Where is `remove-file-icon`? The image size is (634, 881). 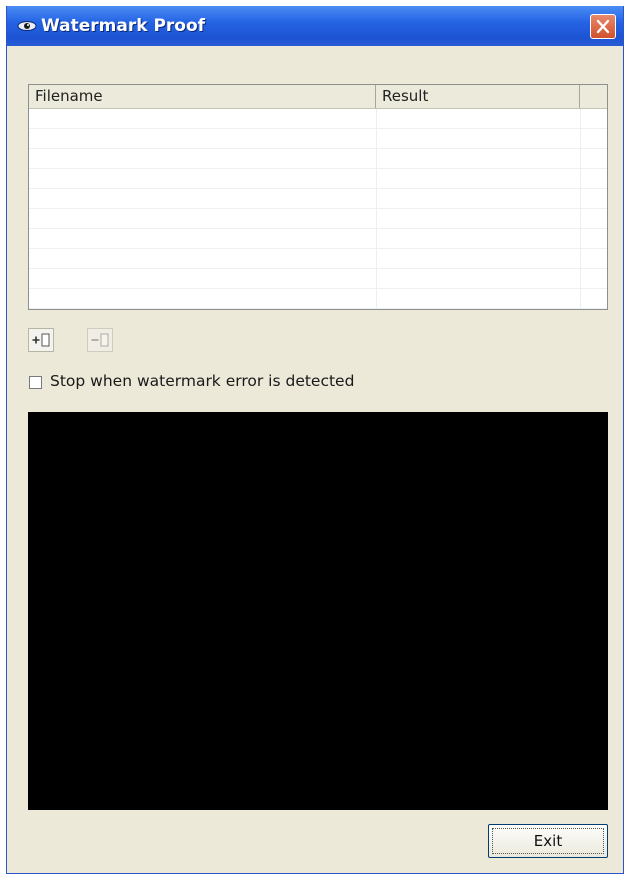 remove-file-icon is located at coordinates (100, 340).